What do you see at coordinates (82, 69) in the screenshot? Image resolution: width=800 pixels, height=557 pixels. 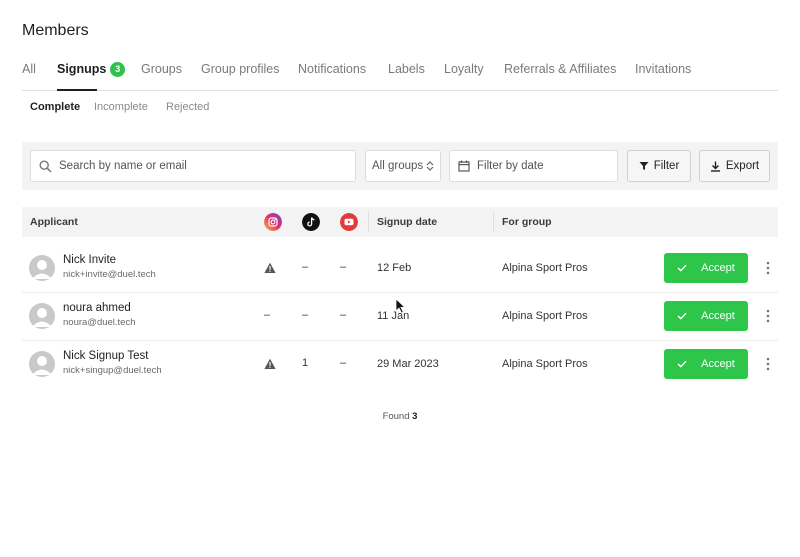 I see `tab-signups-label: Signups` at bounding box center [82, 69].